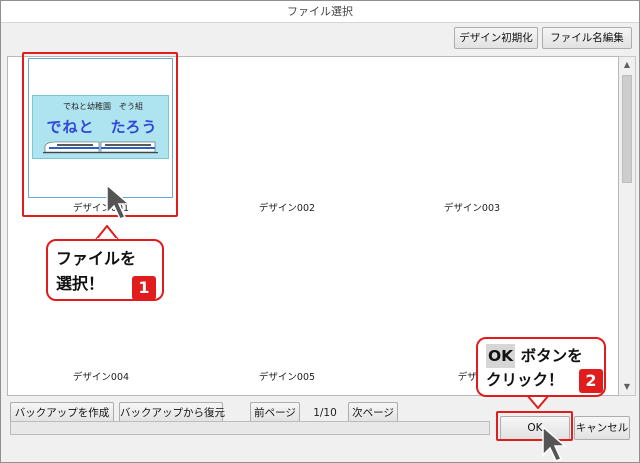 Image resolution: width=640 pixels, height=463 pixels. What do you see at coordinates (549, 356) in the screenshot?
I see `callout-2-line-1-text: ボタンを` at bounding box center [549, 356].